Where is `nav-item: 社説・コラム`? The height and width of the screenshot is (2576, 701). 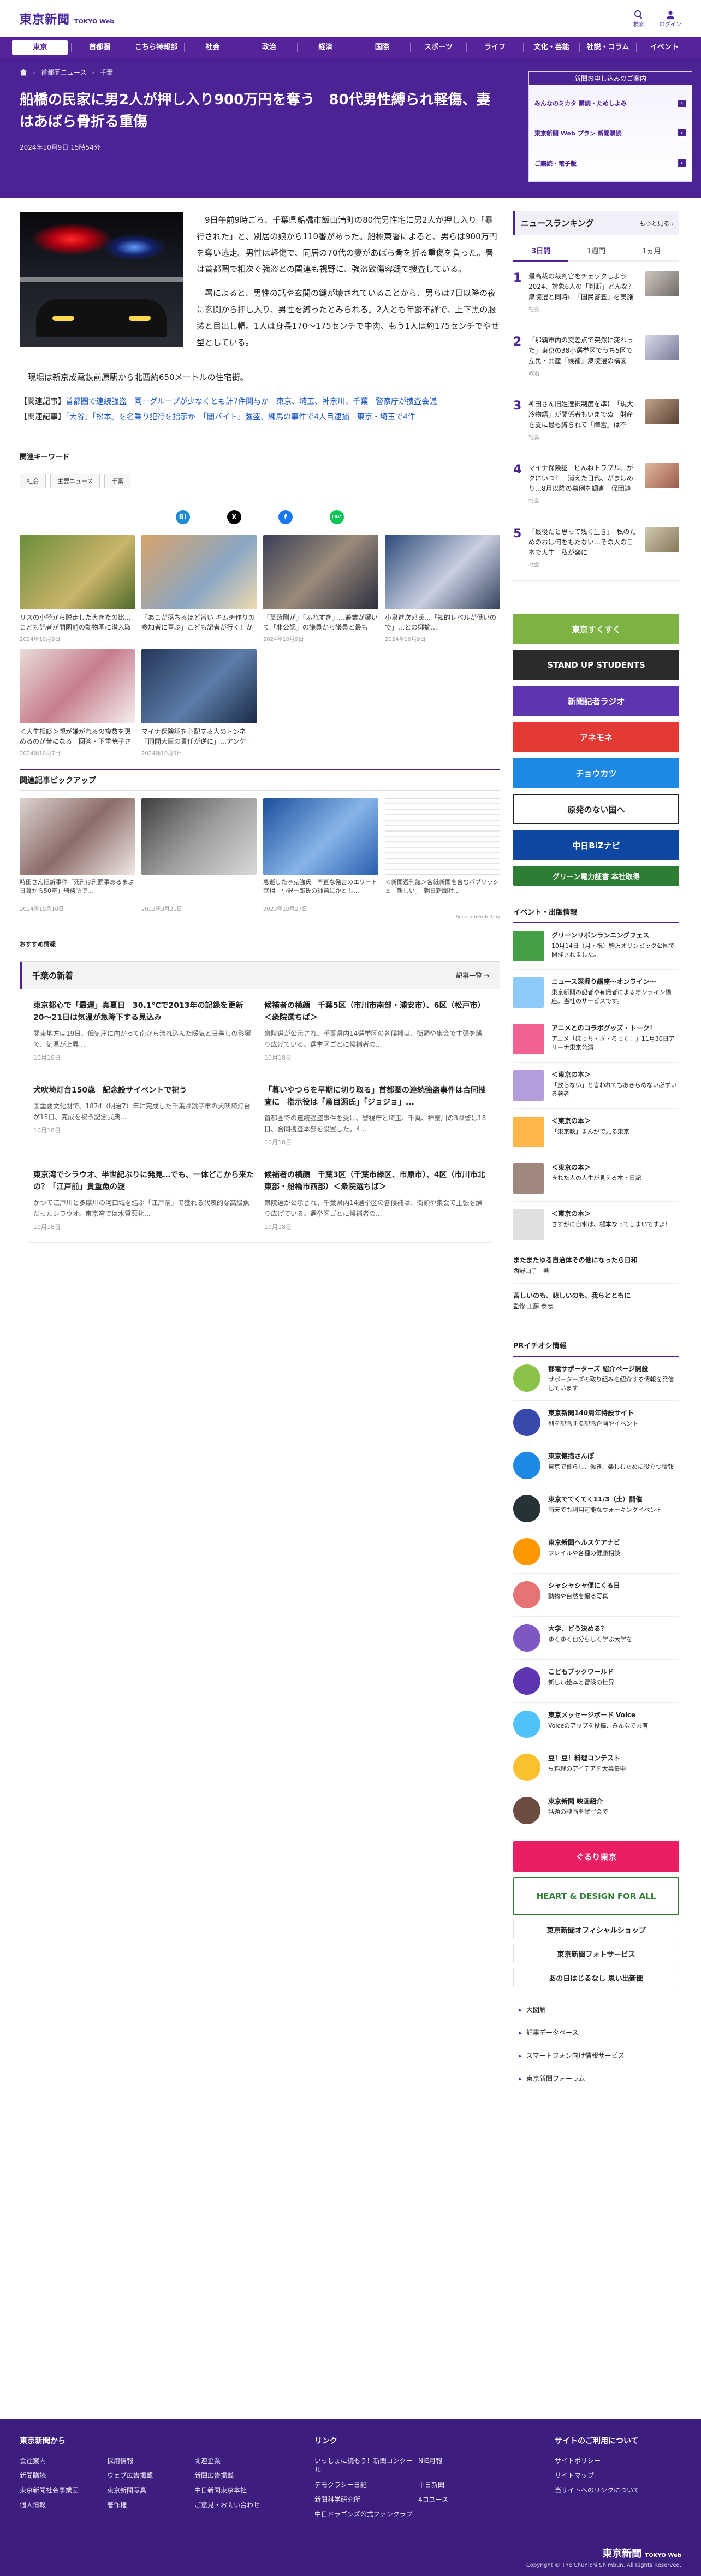 nav-item: 社説・コラム is located at coordinates (607, 47).